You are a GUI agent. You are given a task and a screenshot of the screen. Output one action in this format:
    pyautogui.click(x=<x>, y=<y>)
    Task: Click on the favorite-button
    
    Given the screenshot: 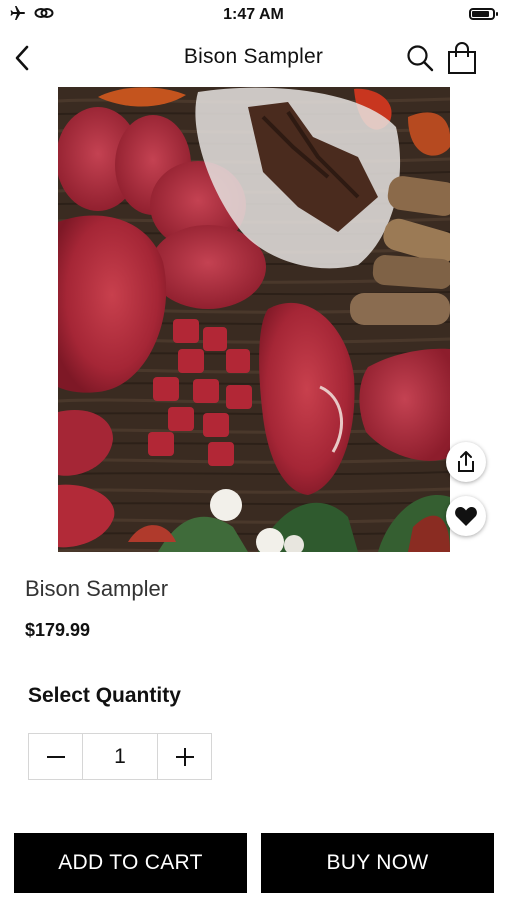 What is the action you would take?
    pyautogui.click(x=466, y=516)
    